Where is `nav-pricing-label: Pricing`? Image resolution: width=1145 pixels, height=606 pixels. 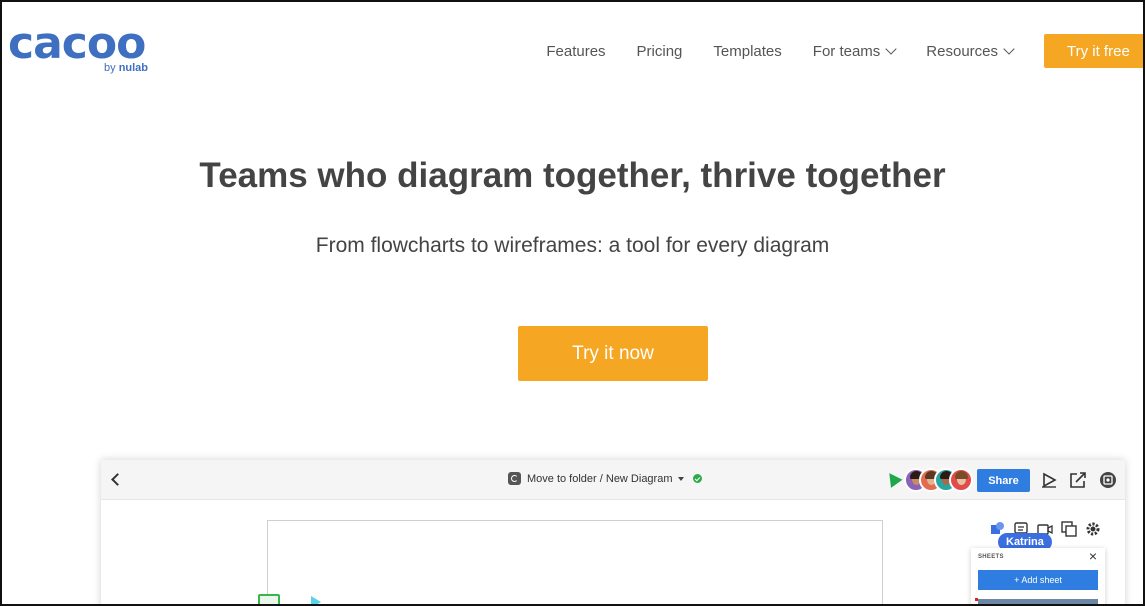 nav-pricing-label: Pricing is located at coordinates (659, 51).